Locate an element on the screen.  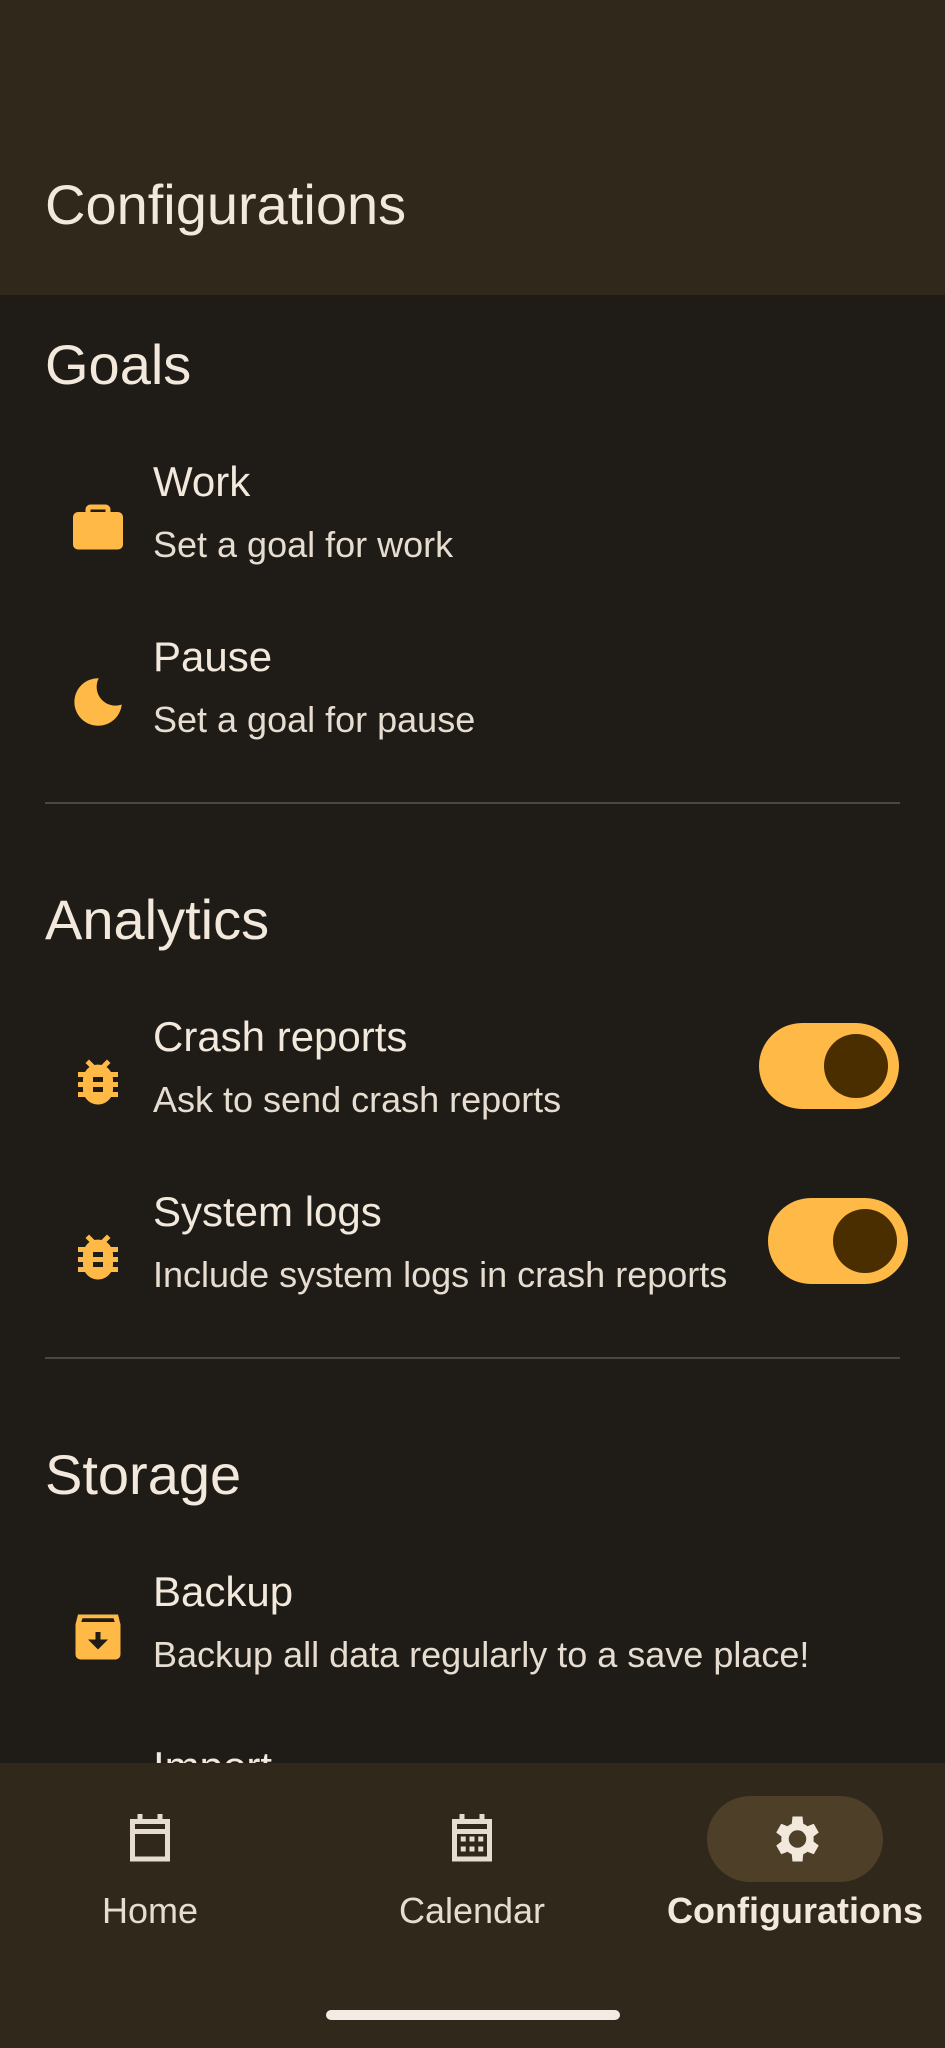
nav-label: Configurations is located at coordinates (795, 1910).